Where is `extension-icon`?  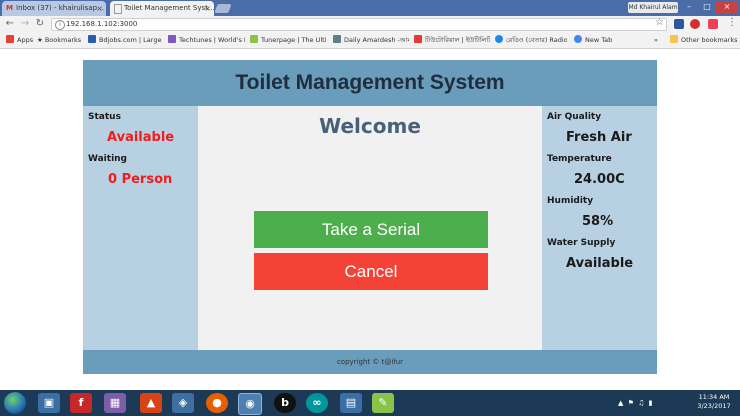 extension-icon is located at coordinates (679, 24).